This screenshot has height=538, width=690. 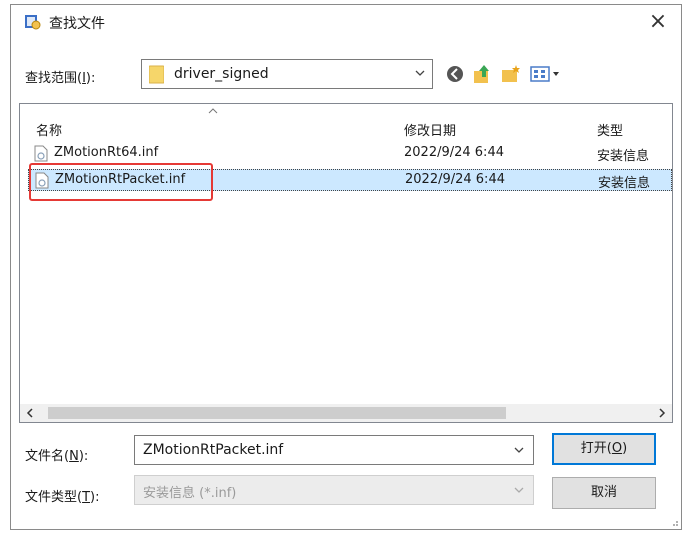 What do you see at coordinates (482, 74) in the screenshot?
I see `up-folder-button` at bounding box center [482, 74].